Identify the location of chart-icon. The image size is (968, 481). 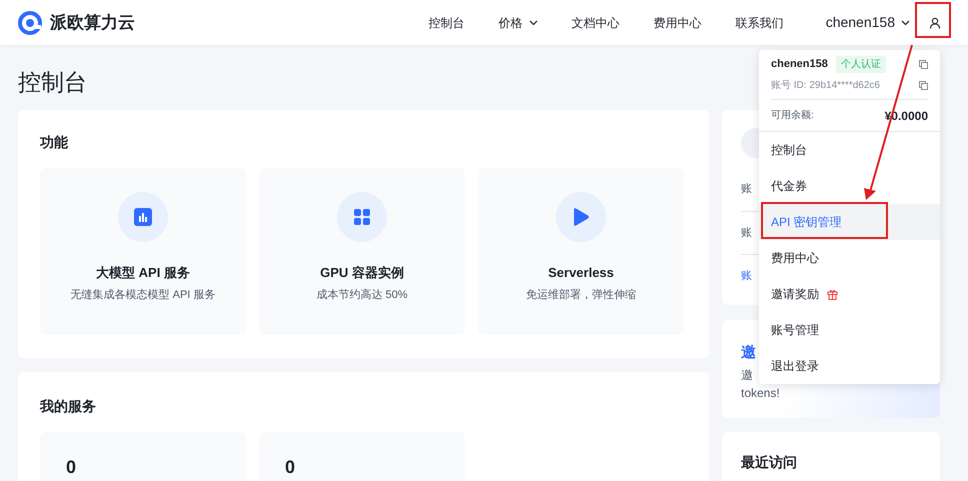
(143, 217).